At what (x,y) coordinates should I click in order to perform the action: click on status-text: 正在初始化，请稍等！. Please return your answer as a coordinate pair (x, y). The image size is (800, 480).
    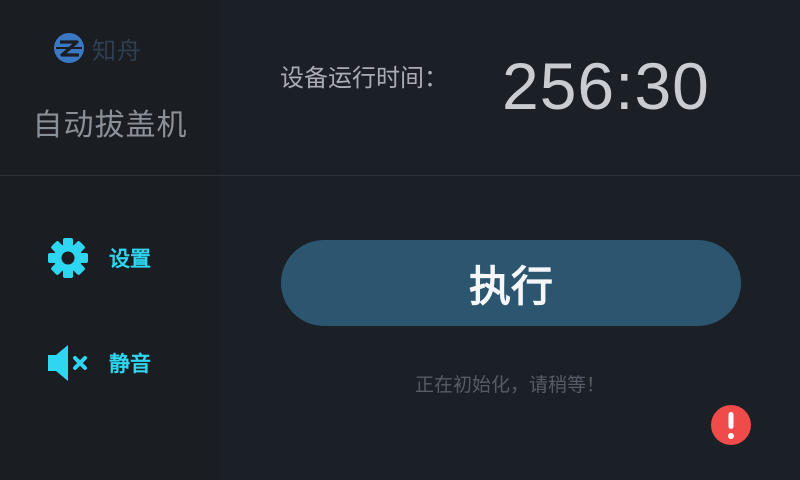
    Looking at the image, I should click on (509, 385).